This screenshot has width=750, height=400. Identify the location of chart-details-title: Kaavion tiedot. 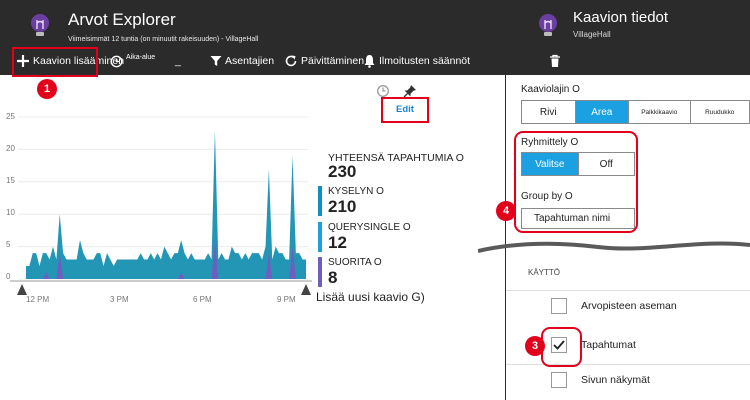
(621, 17).